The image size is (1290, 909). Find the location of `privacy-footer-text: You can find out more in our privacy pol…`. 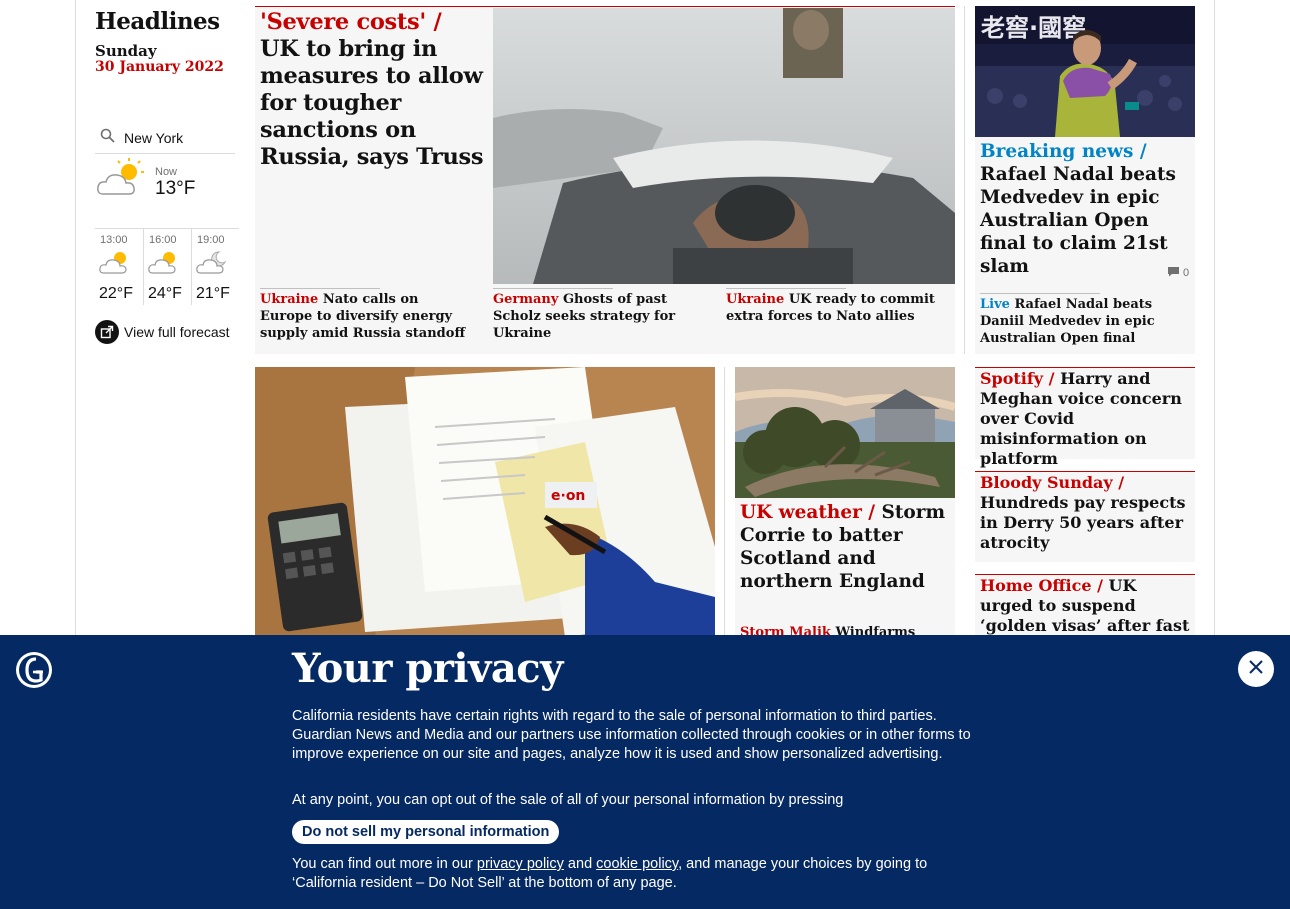

privacy-footer-text: You can find out more in our privacy pol… is located at coordinates (632, 874).